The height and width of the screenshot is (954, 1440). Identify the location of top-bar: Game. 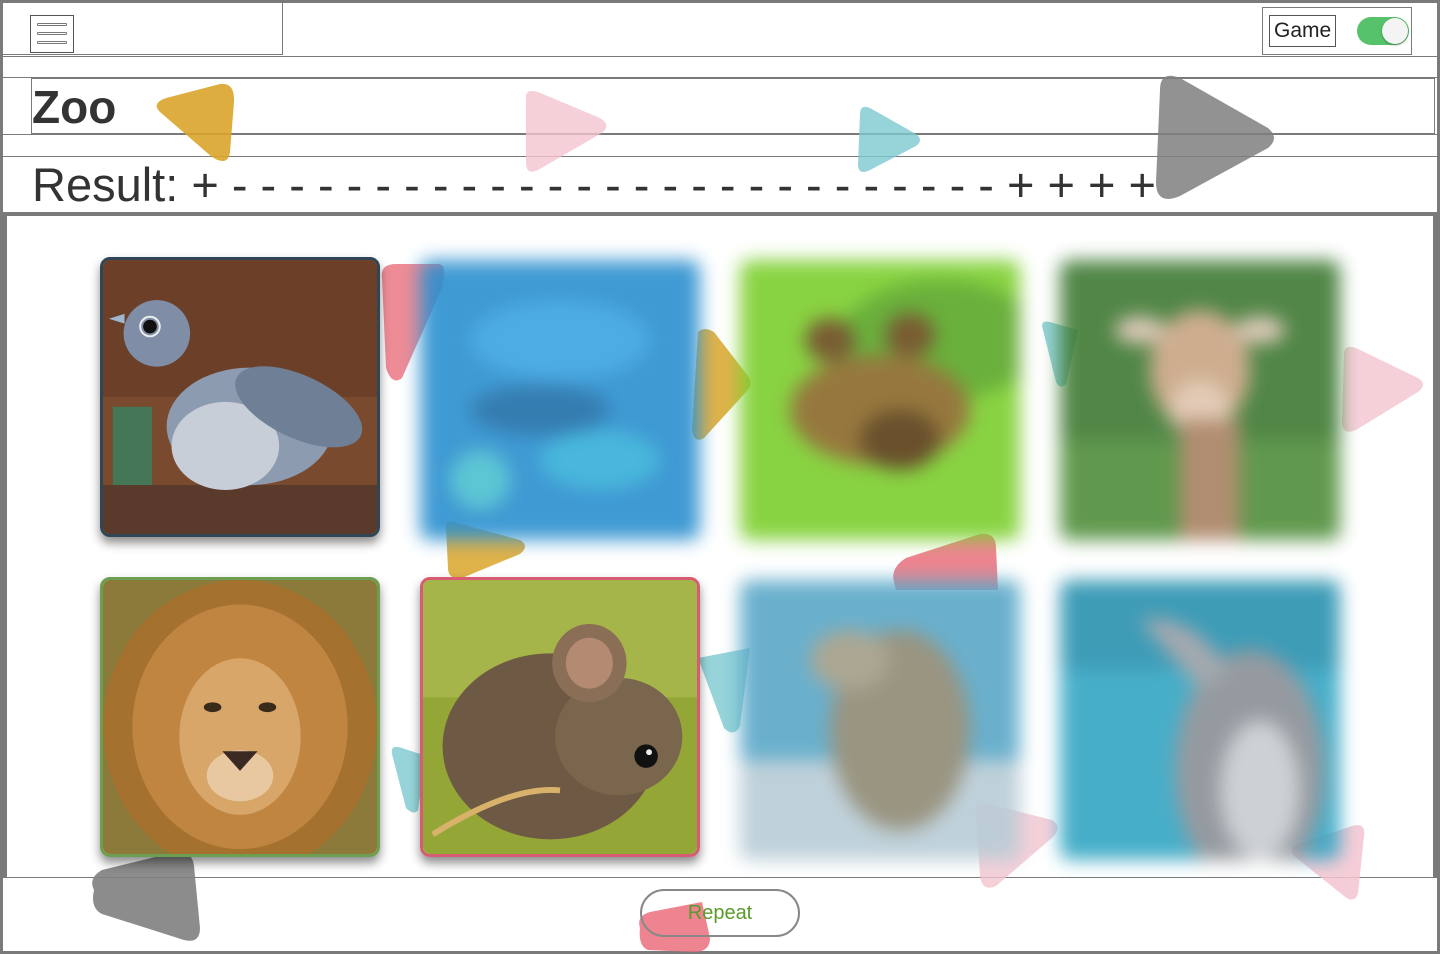
(720, 30).